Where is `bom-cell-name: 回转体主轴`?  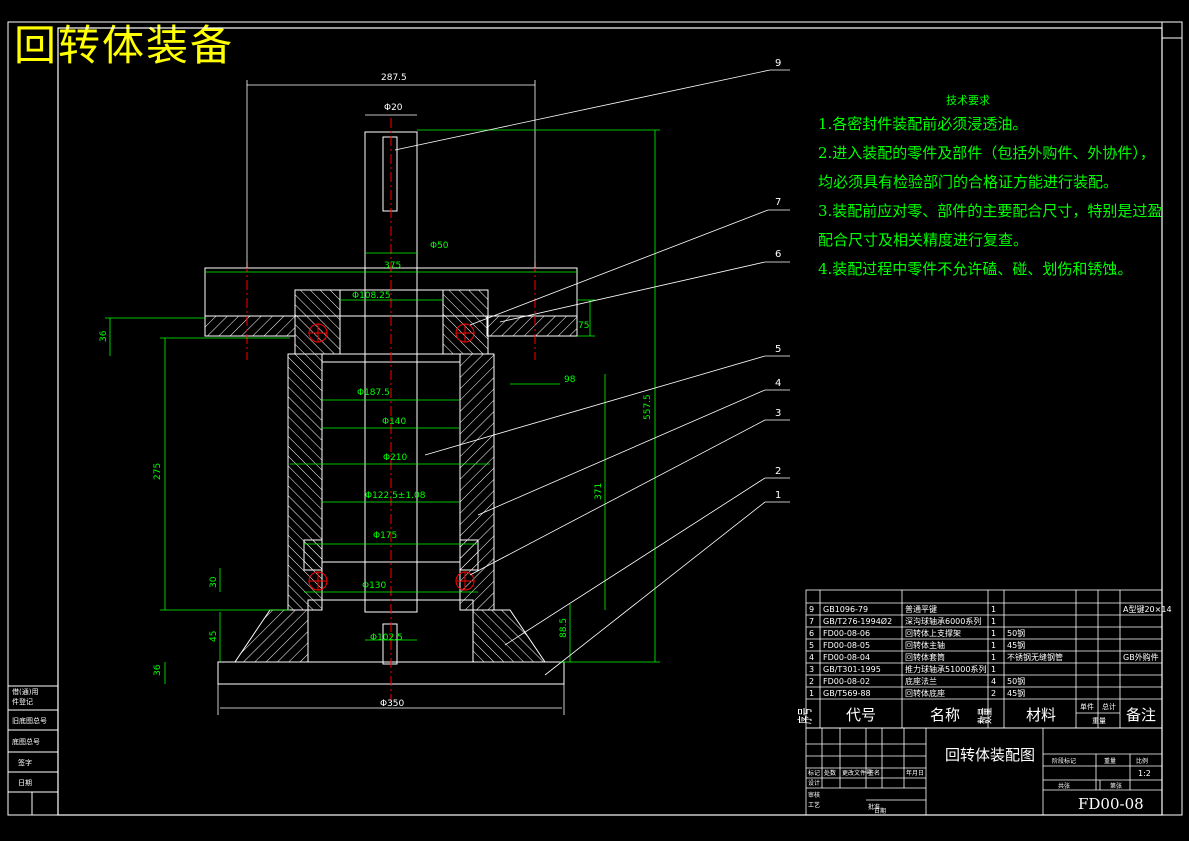 bom-cell-name: 回转体主轴 is located at coordinates (925, 645).